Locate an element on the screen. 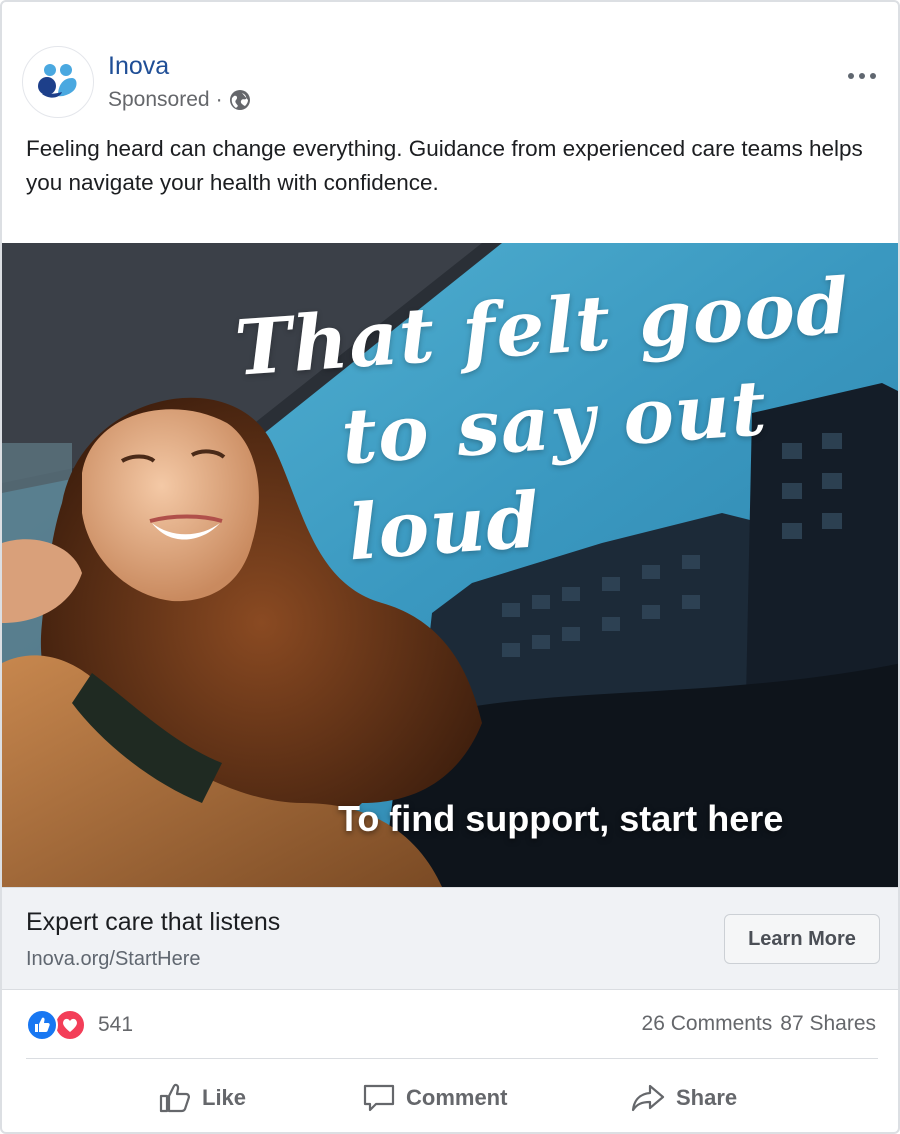 The height and width of the screenshot is (1134, 900). comment-button: Comment is located at coordinates (434, 1098).